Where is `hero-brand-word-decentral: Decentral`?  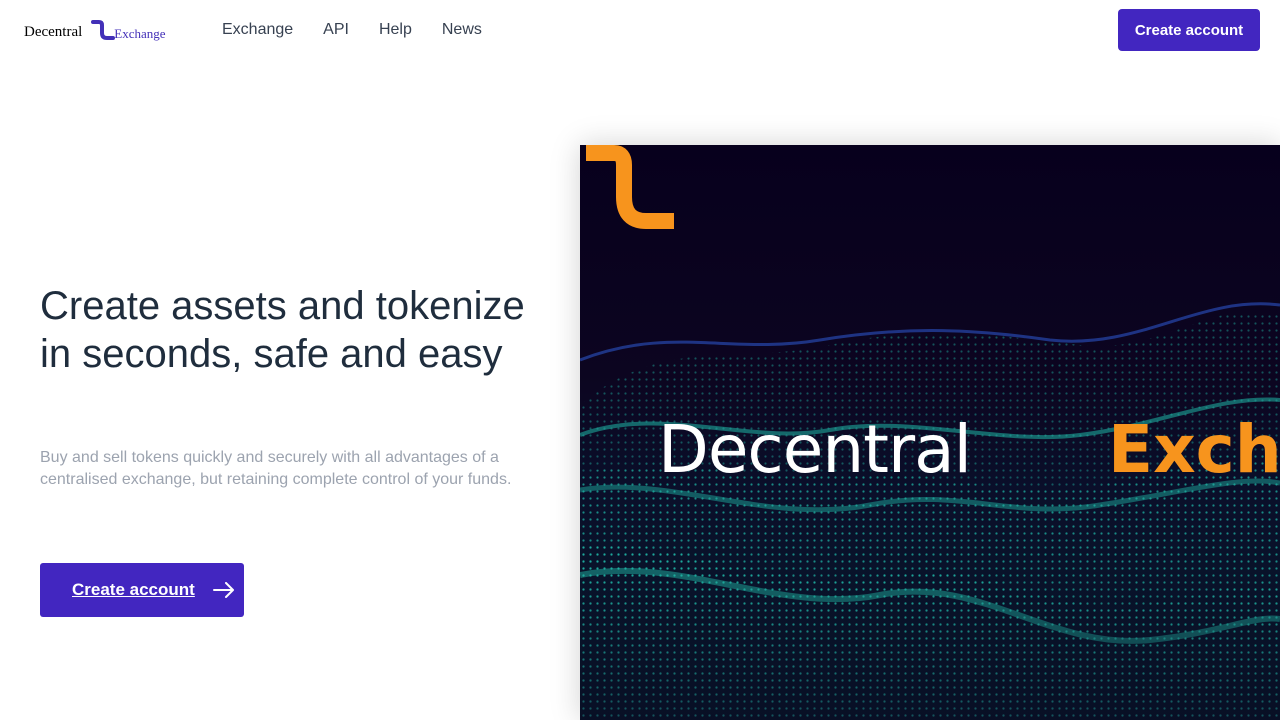 hero-brand-word-decentral: Decentral is located at coordinates (815, 449).